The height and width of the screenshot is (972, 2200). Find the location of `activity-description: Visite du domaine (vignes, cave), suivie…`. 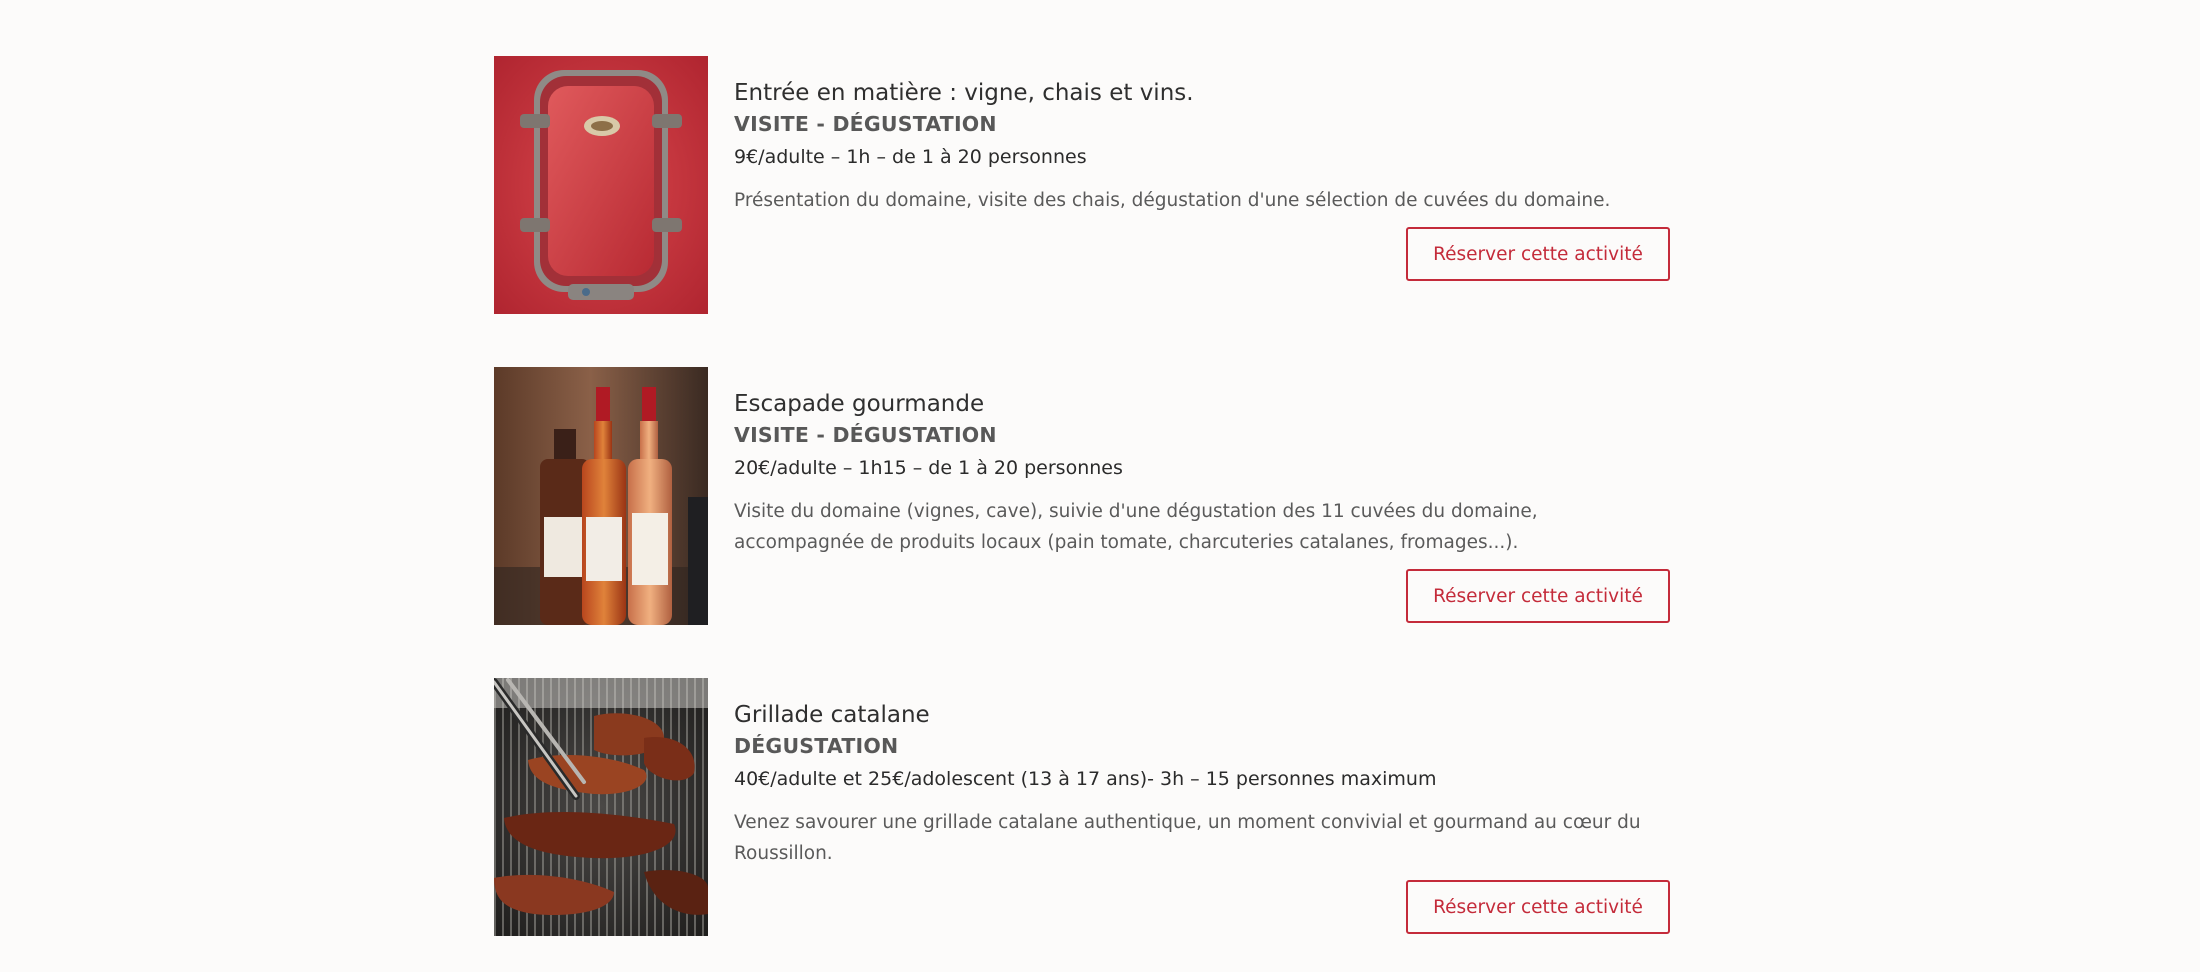

activity-description: Visite du domaine (vignes, cave), suivie… is located at coordinates (1136, 527).